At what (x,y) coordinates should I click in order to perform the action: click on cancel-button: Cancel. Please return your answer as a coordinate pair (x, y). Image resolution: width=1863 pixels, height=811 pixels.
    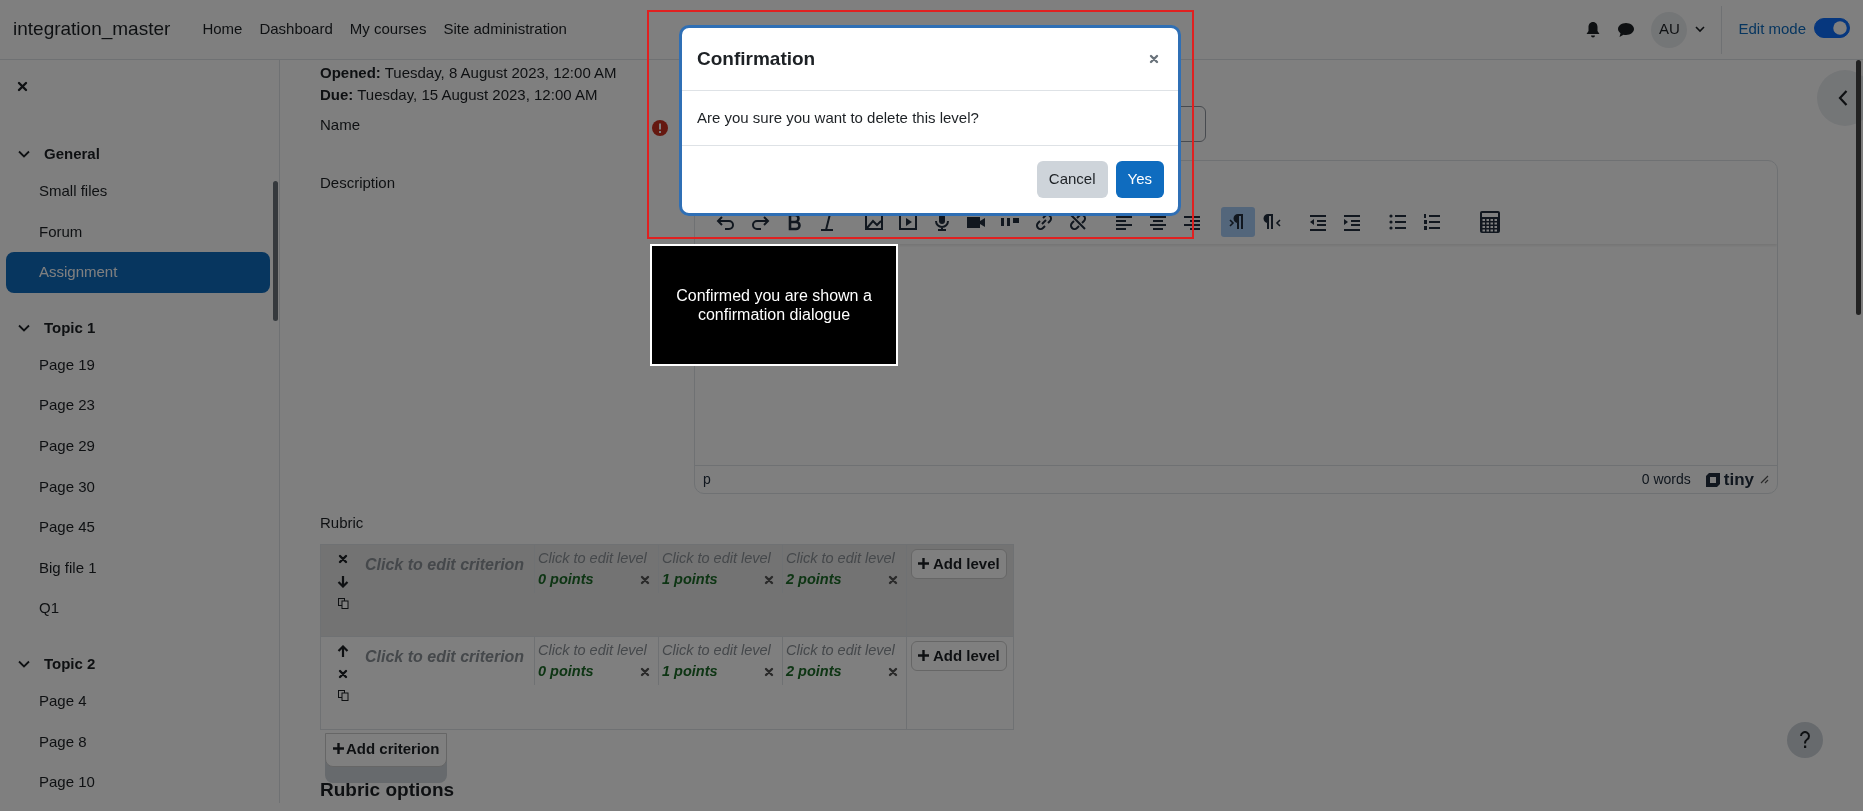
    Looking at the image, I should click on (1072, 179).